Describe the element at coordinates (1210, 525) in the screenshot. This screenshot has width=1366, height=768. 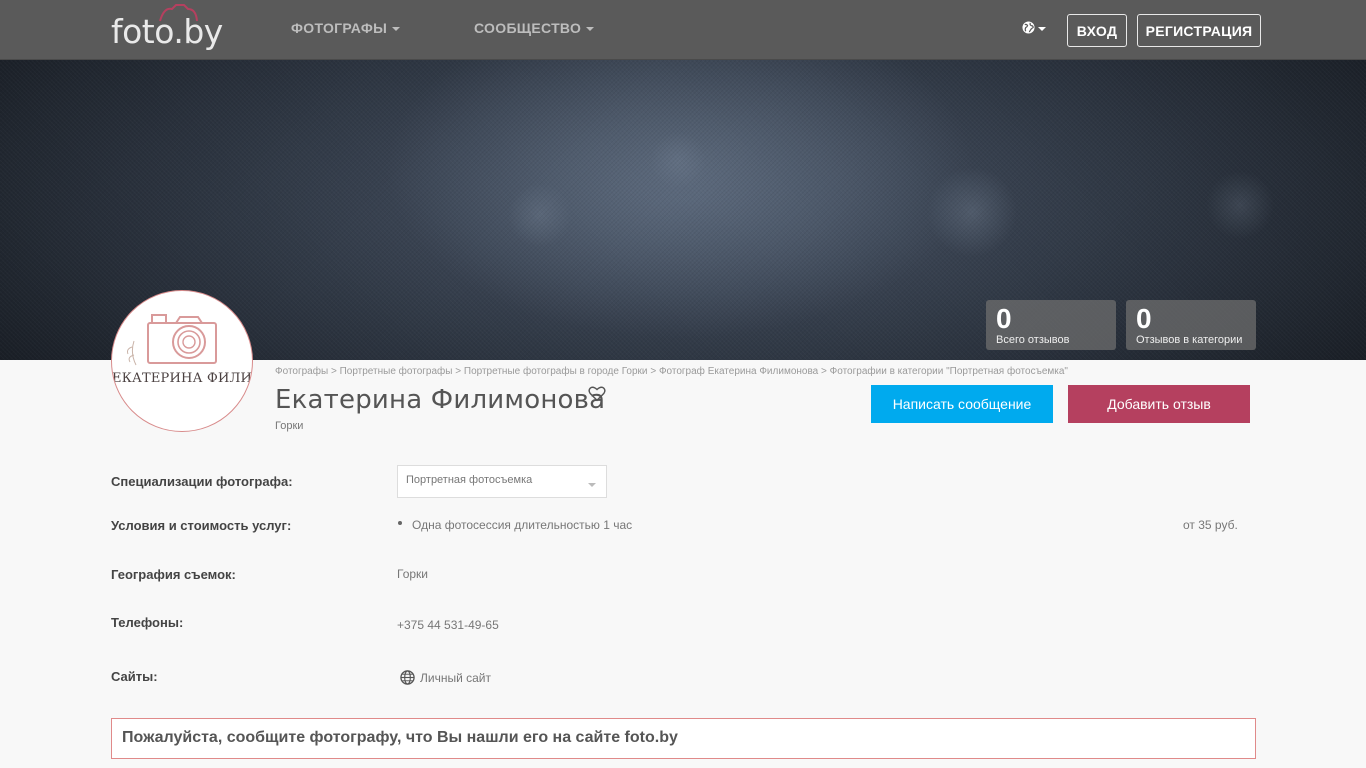
I see `service-price: от 35 руб.` at that location.